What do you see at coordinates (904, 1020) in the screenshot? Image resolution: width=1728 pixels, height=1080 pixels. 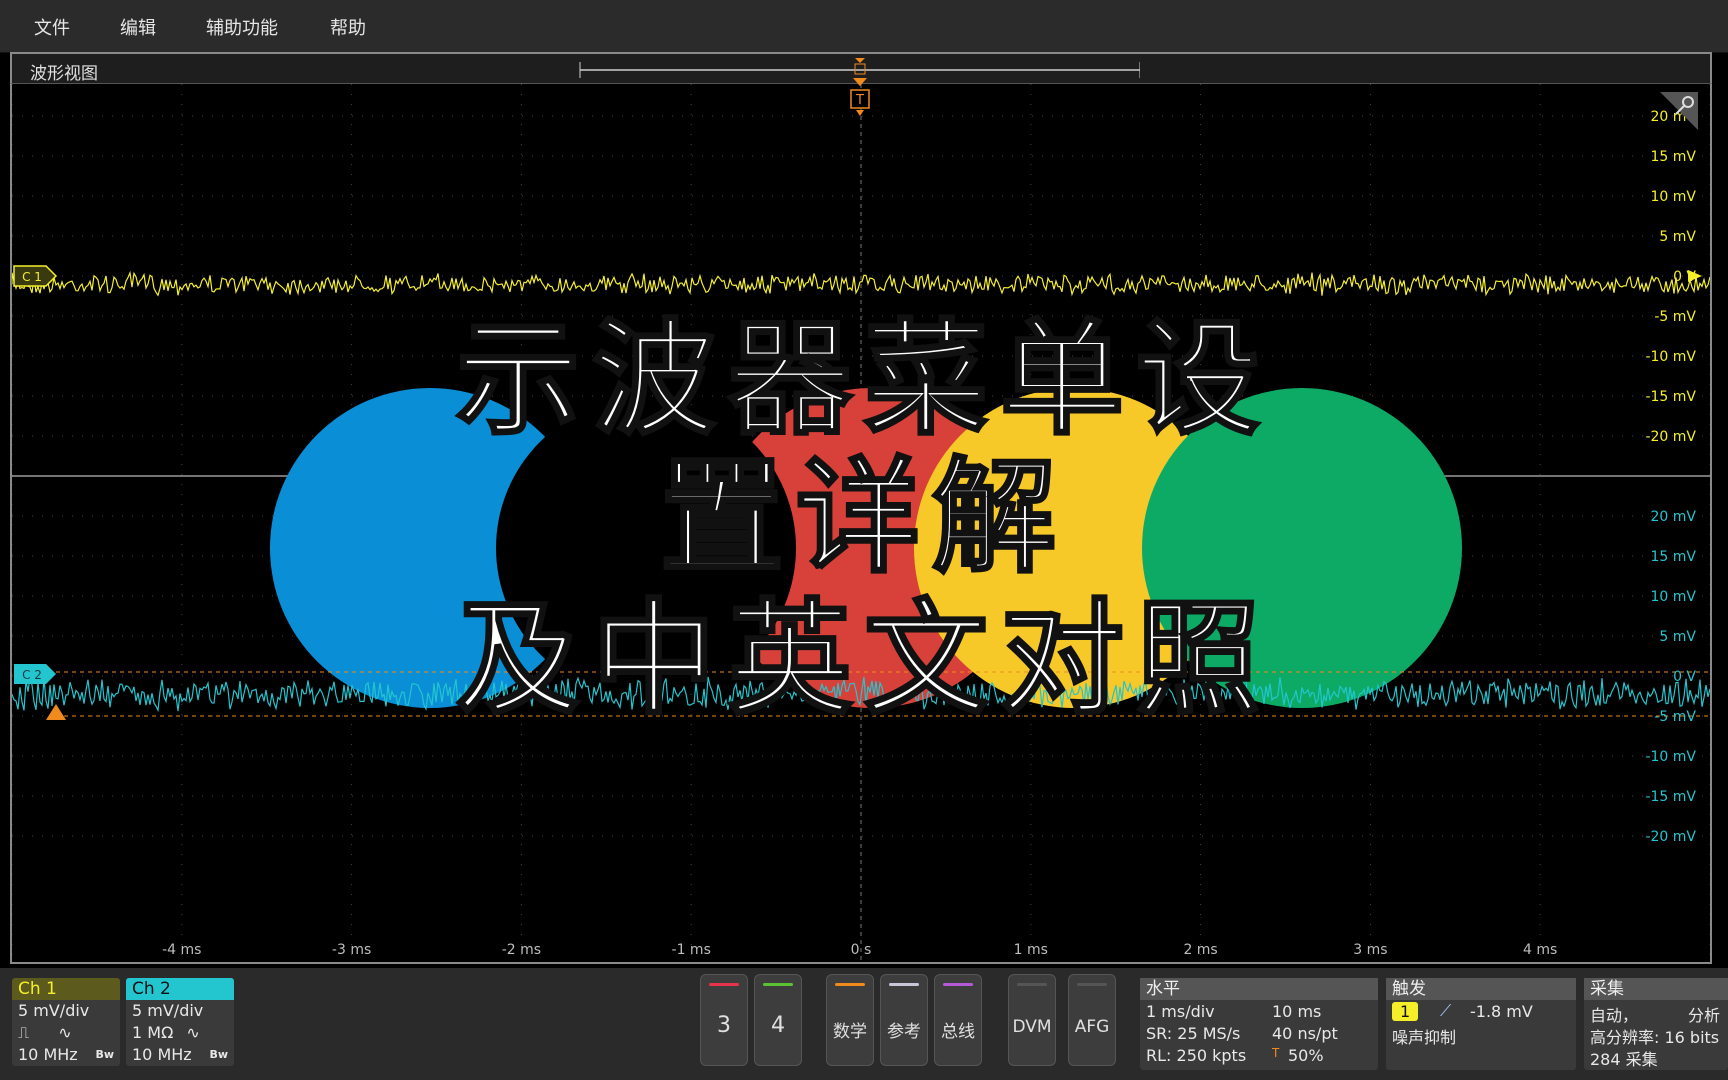 I see `ref-button: 参考` at bounding box center [904, 1020].